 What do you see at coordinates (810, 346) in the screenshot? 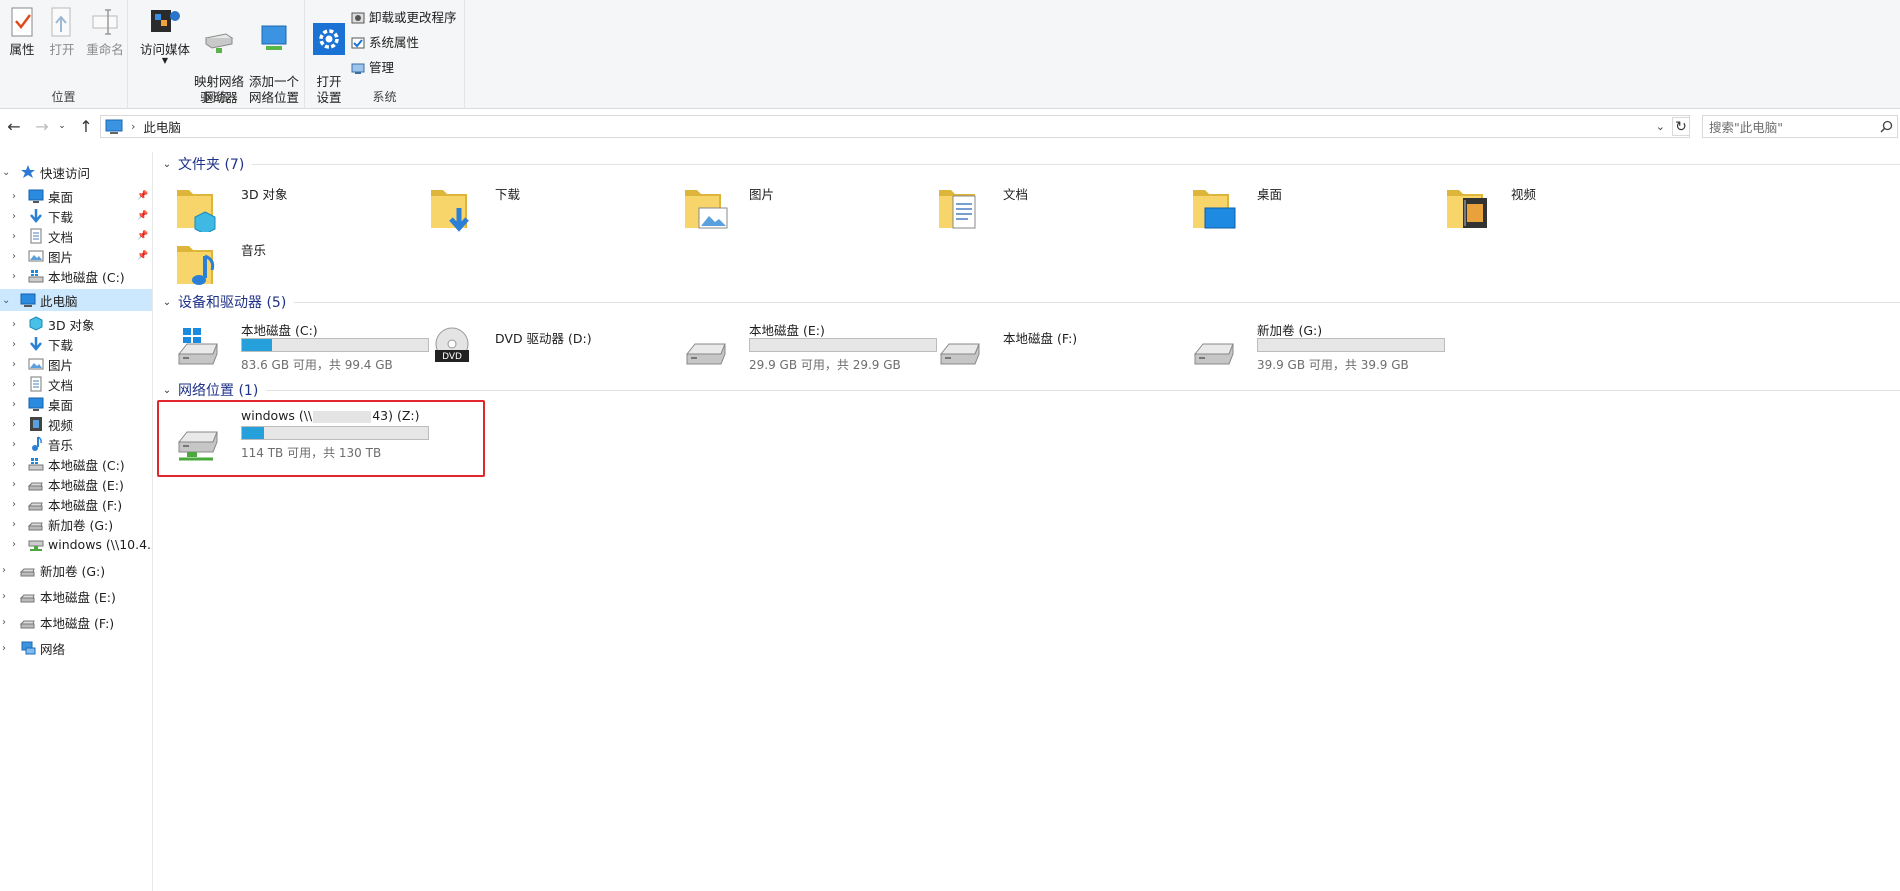
I see `drive-tile: 本地磁盘 (E:) 29.9 GB 可用，共 29.9 GB` at bounding box center [810, 346].